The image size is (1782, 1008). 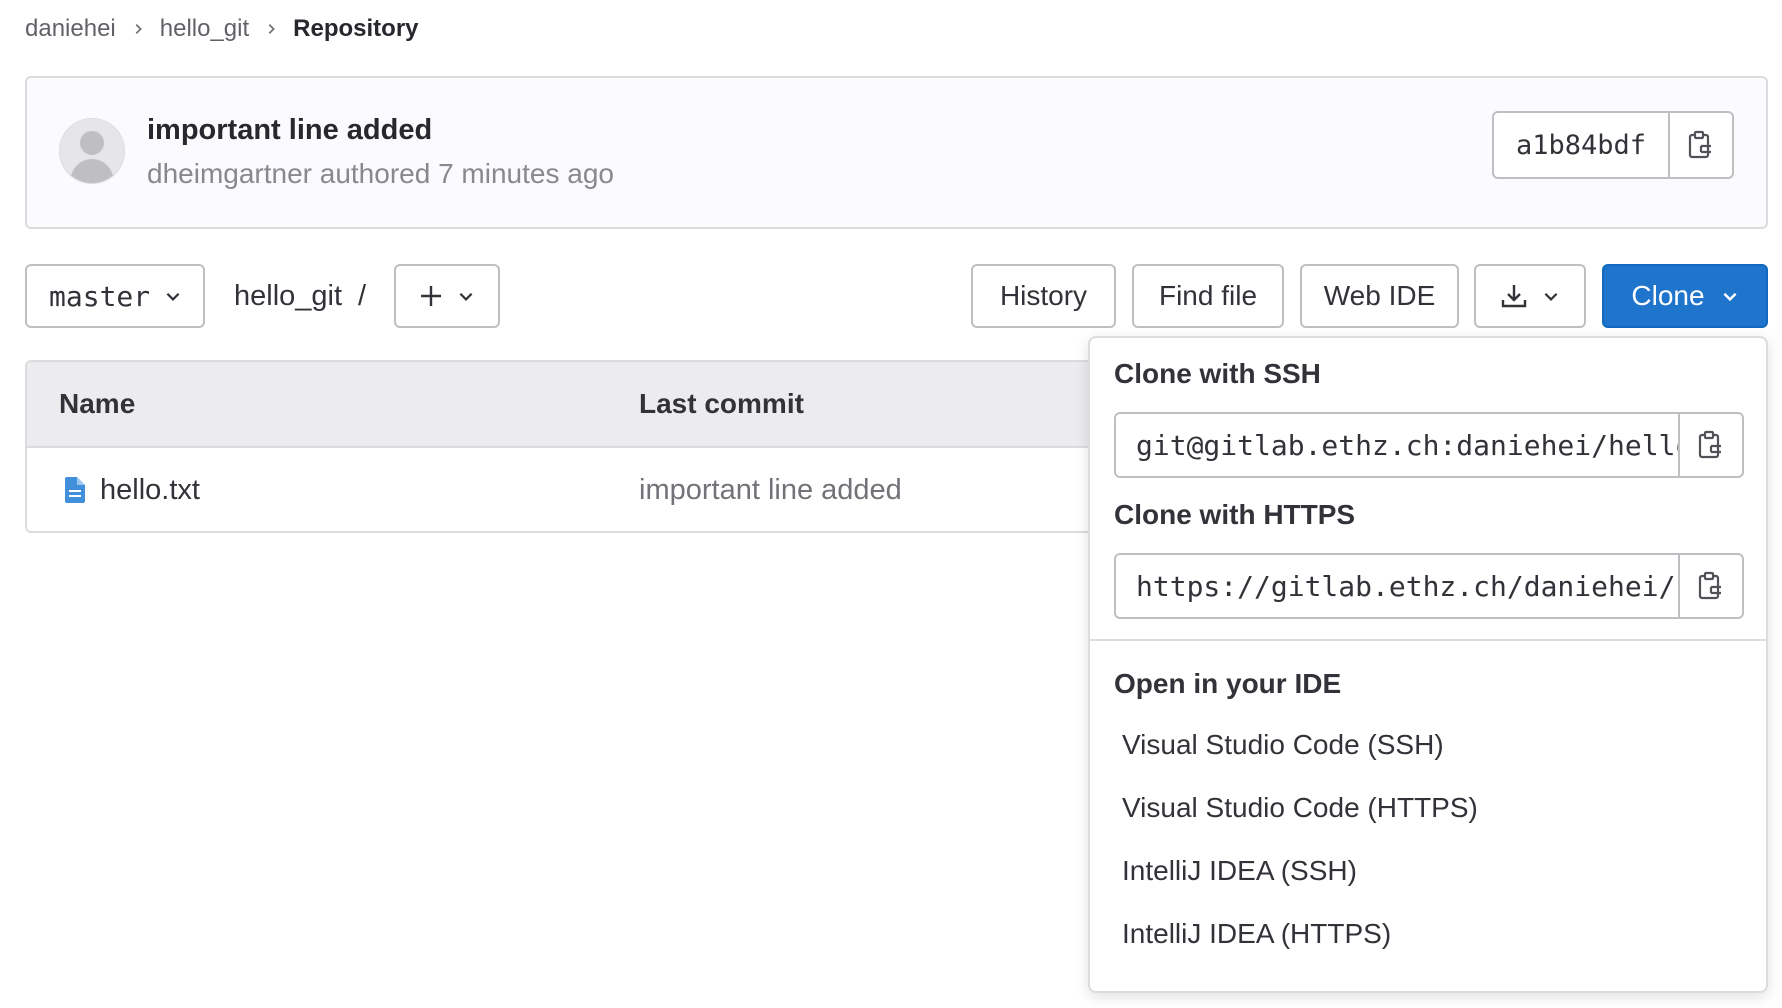 What do you see at coordinates (770, 490) in the screenshot?
I see `file-last-commit-link: important line added` at bounding box center [770, 490].